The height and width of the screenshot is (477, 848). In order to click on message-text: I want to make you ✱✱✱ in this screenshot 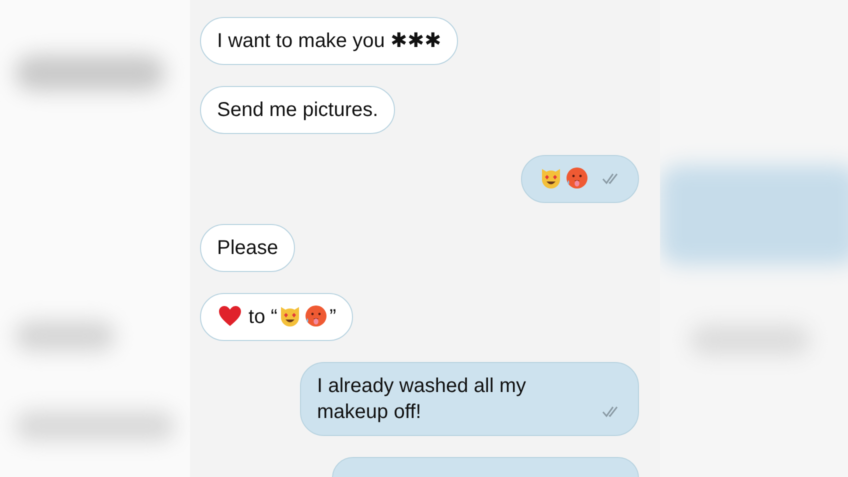, I will do `click(329, 41)`.